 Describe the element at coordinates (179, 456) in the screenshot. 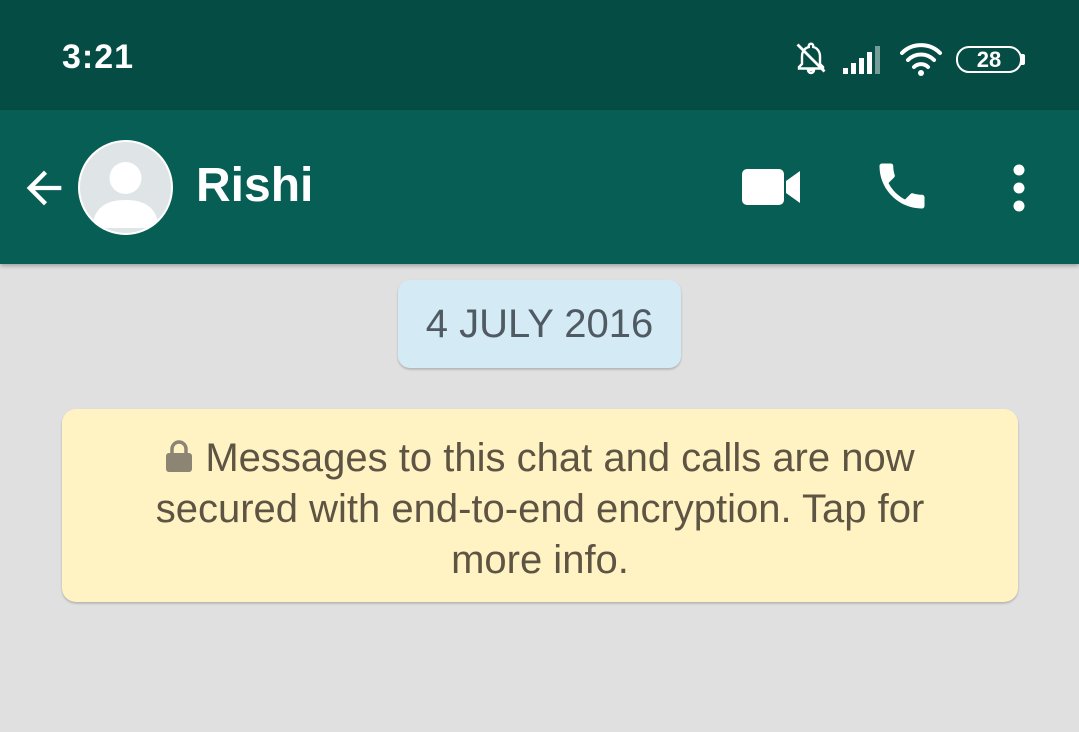

I see `lock-icon` at that location.